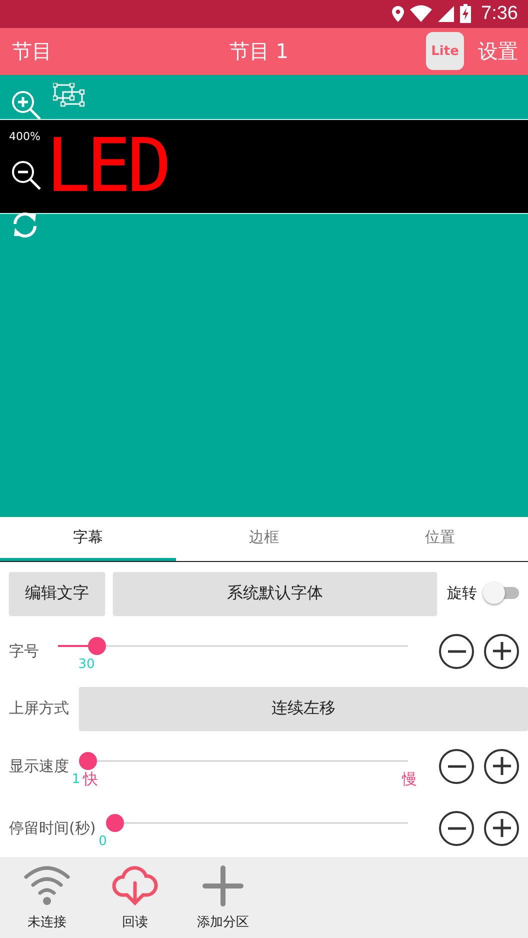 Image resolution: width=528 pixels, height=938 pixels. What do you see at coordinates (303, 708) in the screenshot?
I see `display-mode-button: 连续左移` at bounding box center [303, 708].